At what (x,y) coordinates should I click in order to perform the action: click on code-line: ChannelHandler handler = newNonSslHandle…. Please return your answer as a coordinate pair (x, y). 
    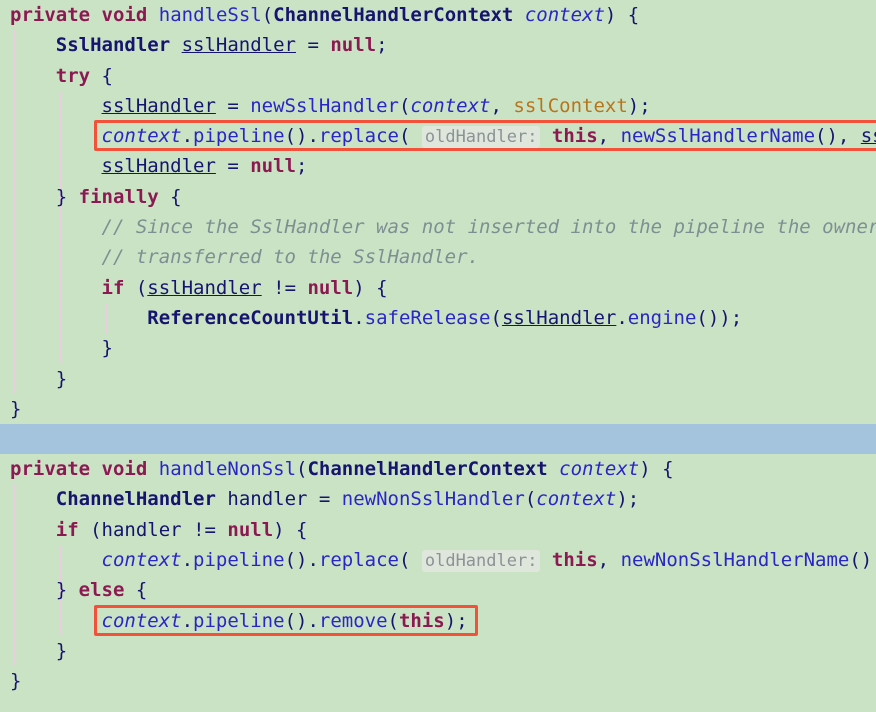
    Looking at the image, I should click on (438, 499).